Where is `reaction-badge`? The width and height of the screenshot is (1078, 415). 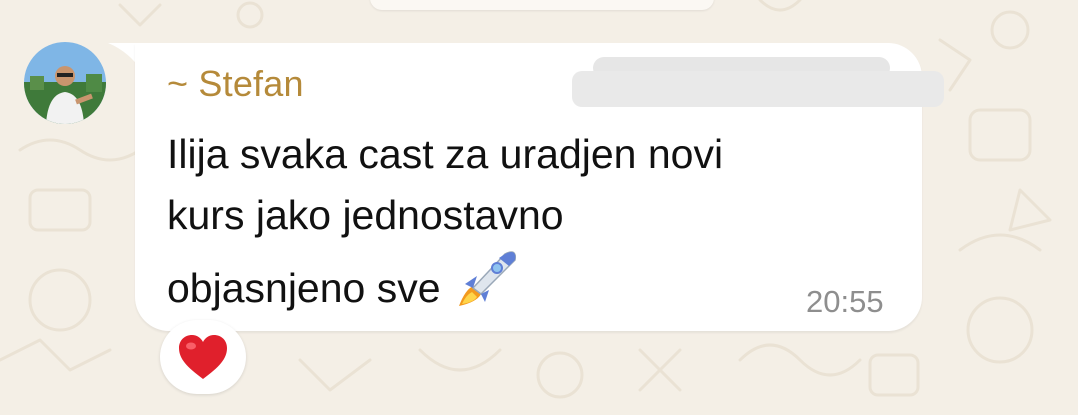 reaction-badge is located at coordinates (203, 357).